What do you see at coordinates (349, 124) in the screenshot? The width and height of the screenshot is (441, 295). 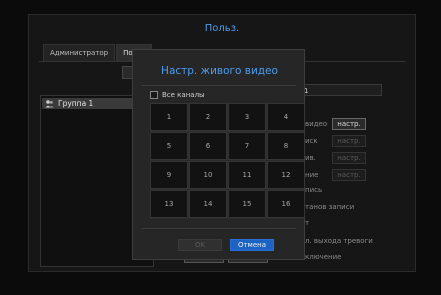 I see `live-setup-button: настр.` at bounding box center [349, 124].